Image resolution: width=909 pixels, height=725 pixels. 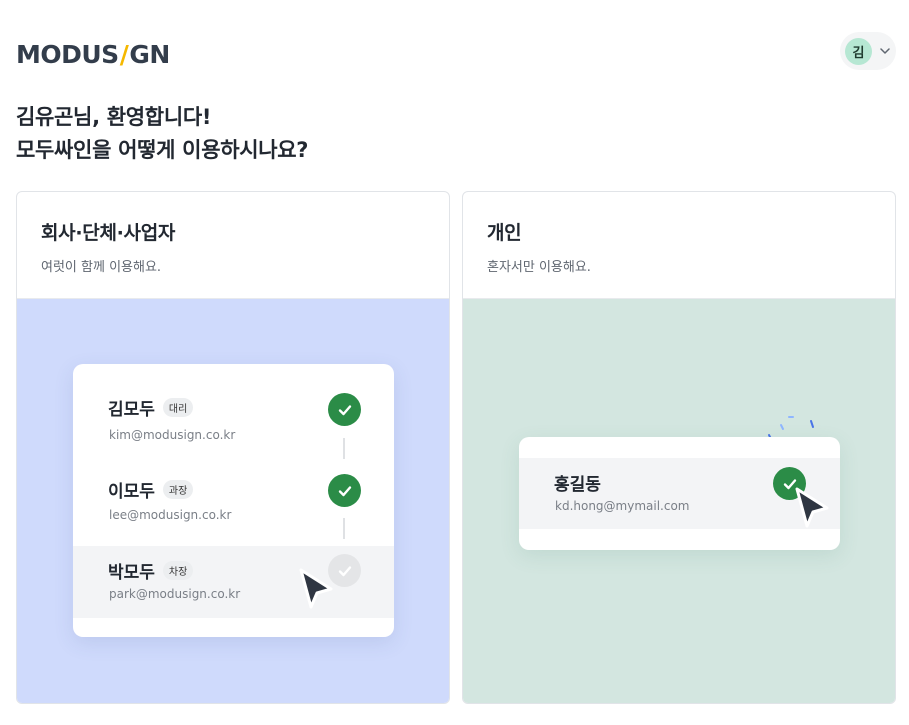 I want to click on signer-name-row: 박모두 차장, so click(x=151, y=570).